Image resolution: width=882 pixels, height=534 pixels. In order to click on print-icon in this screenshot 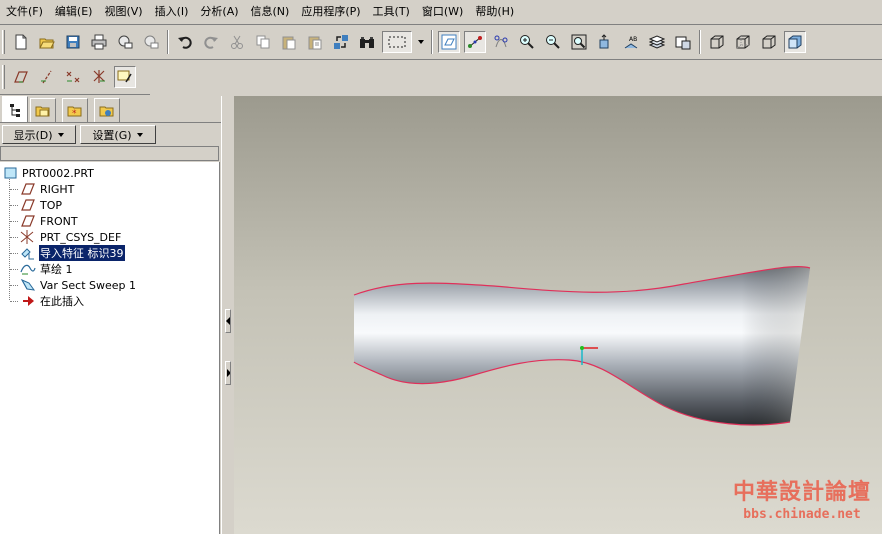, I will do `click(99, 42)`.